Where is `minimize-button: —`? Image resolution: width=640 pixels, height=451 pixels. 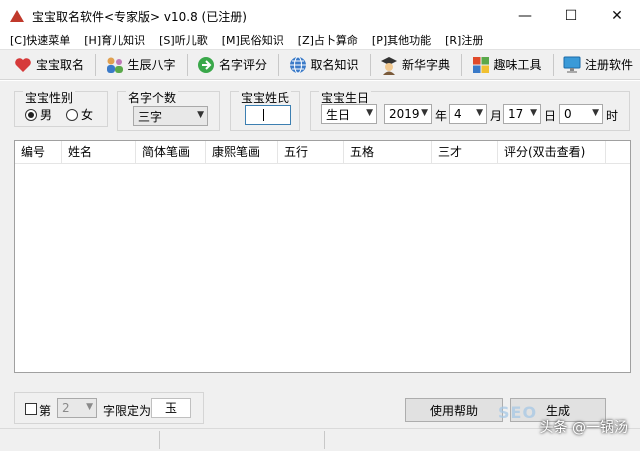
minimize-button: — is located at coordinates (525, 16).